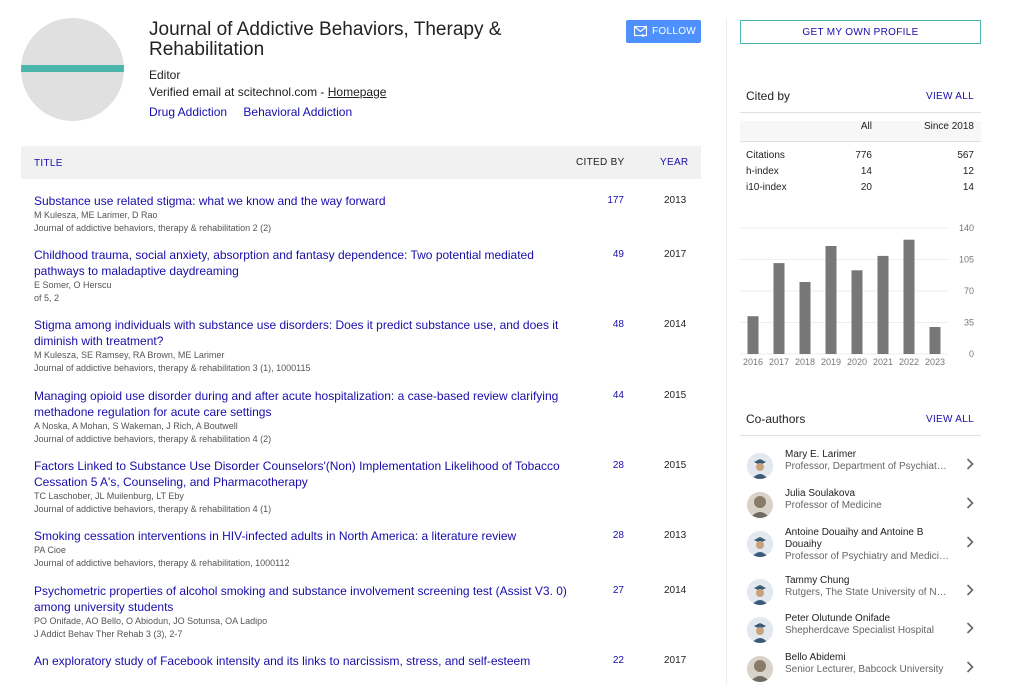  I want to click on stat-since: 12, so click(968, 171).